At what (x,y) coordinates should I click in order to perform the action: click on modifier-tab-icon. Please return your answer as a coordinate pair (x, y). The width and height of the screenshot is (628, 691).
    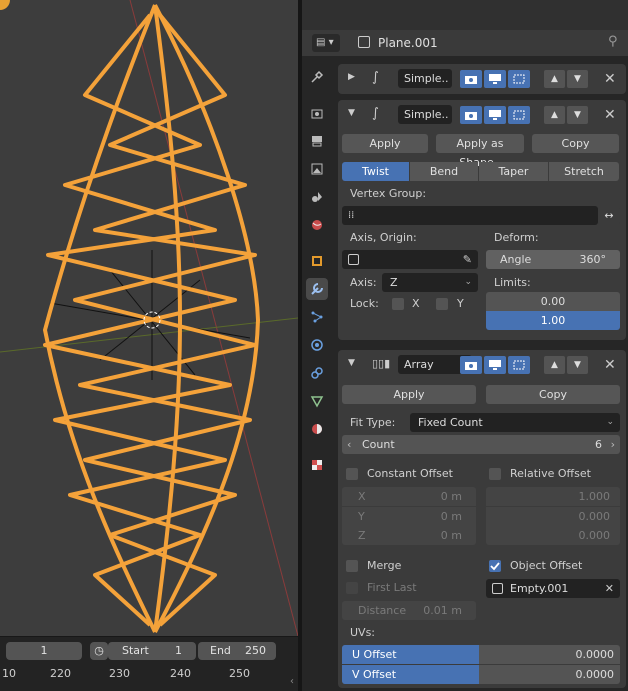
    Looking at the image, I should click on (317, 289).